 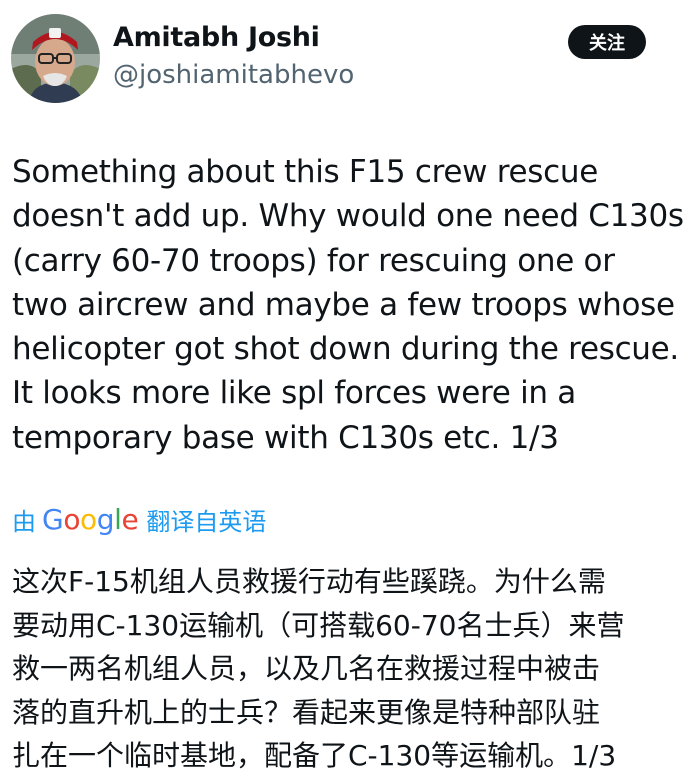 I want to click on translation-suffix: 翻译自英语, so click(x=206, y=521).